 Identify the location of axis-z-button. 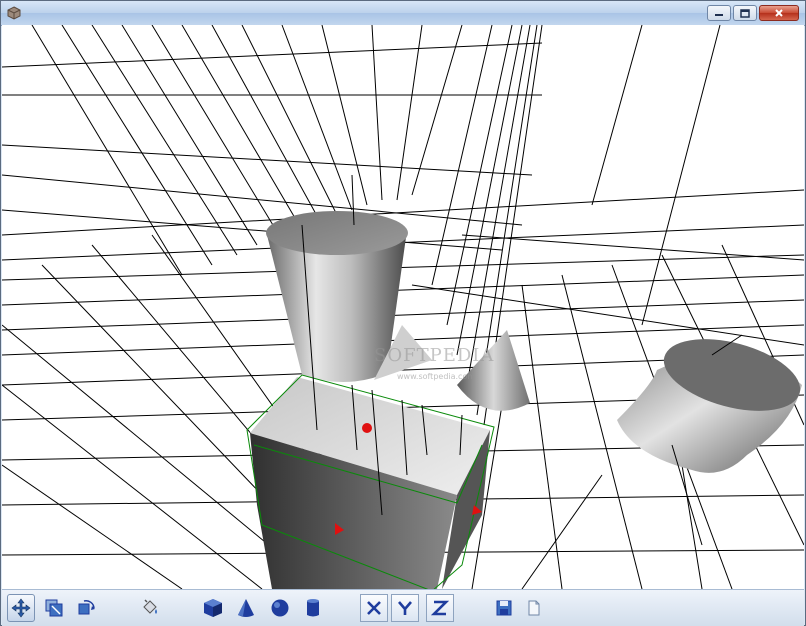
(440, 608).